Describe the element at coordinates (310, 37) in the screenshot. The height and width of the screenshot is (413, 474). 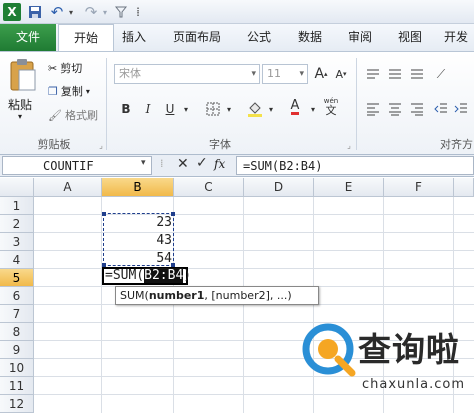
I see `tab-data: 数据` at that location.